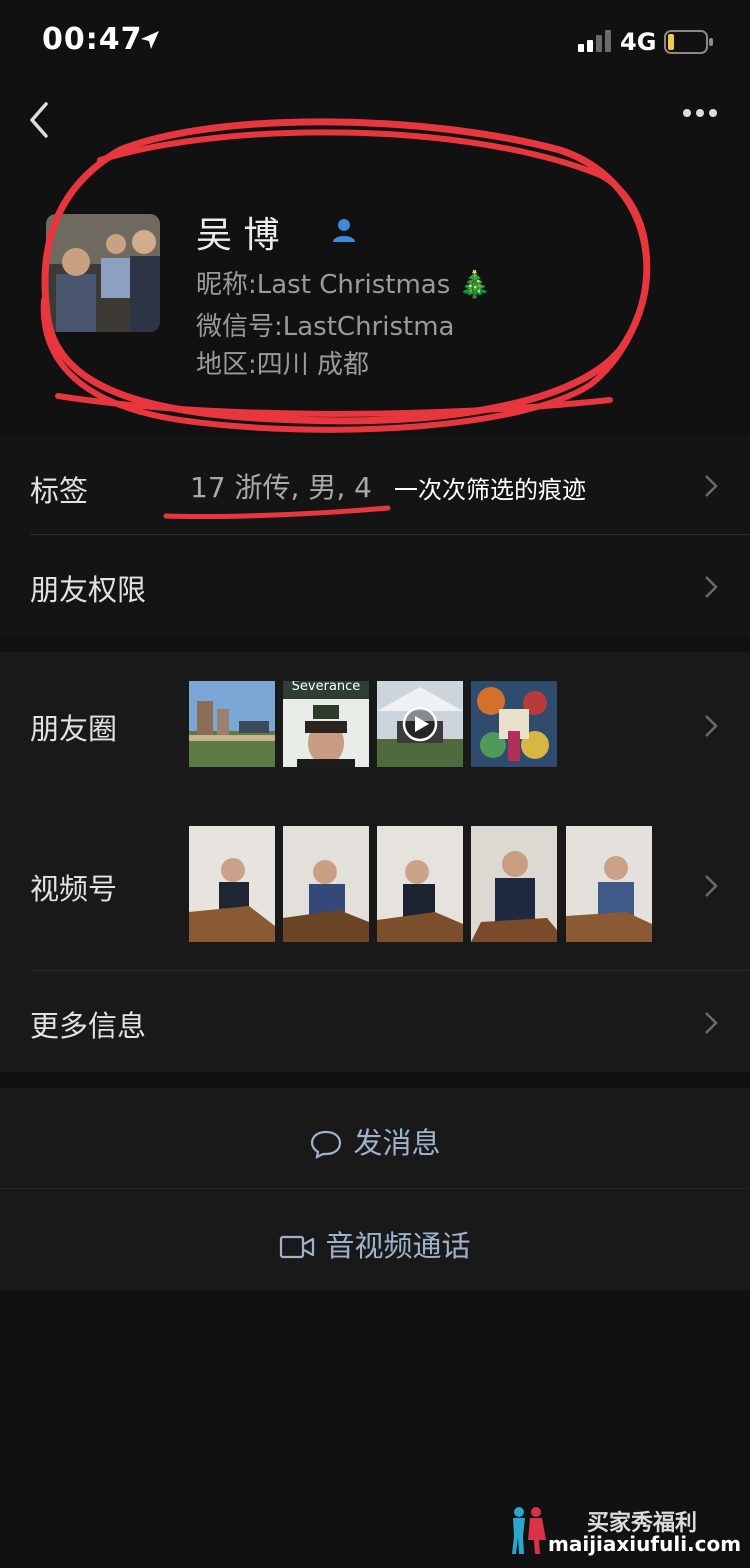 The width and height of the screenshot is (750, 1568). I want to click on chat-bubble-icon, so click(326, 1144).